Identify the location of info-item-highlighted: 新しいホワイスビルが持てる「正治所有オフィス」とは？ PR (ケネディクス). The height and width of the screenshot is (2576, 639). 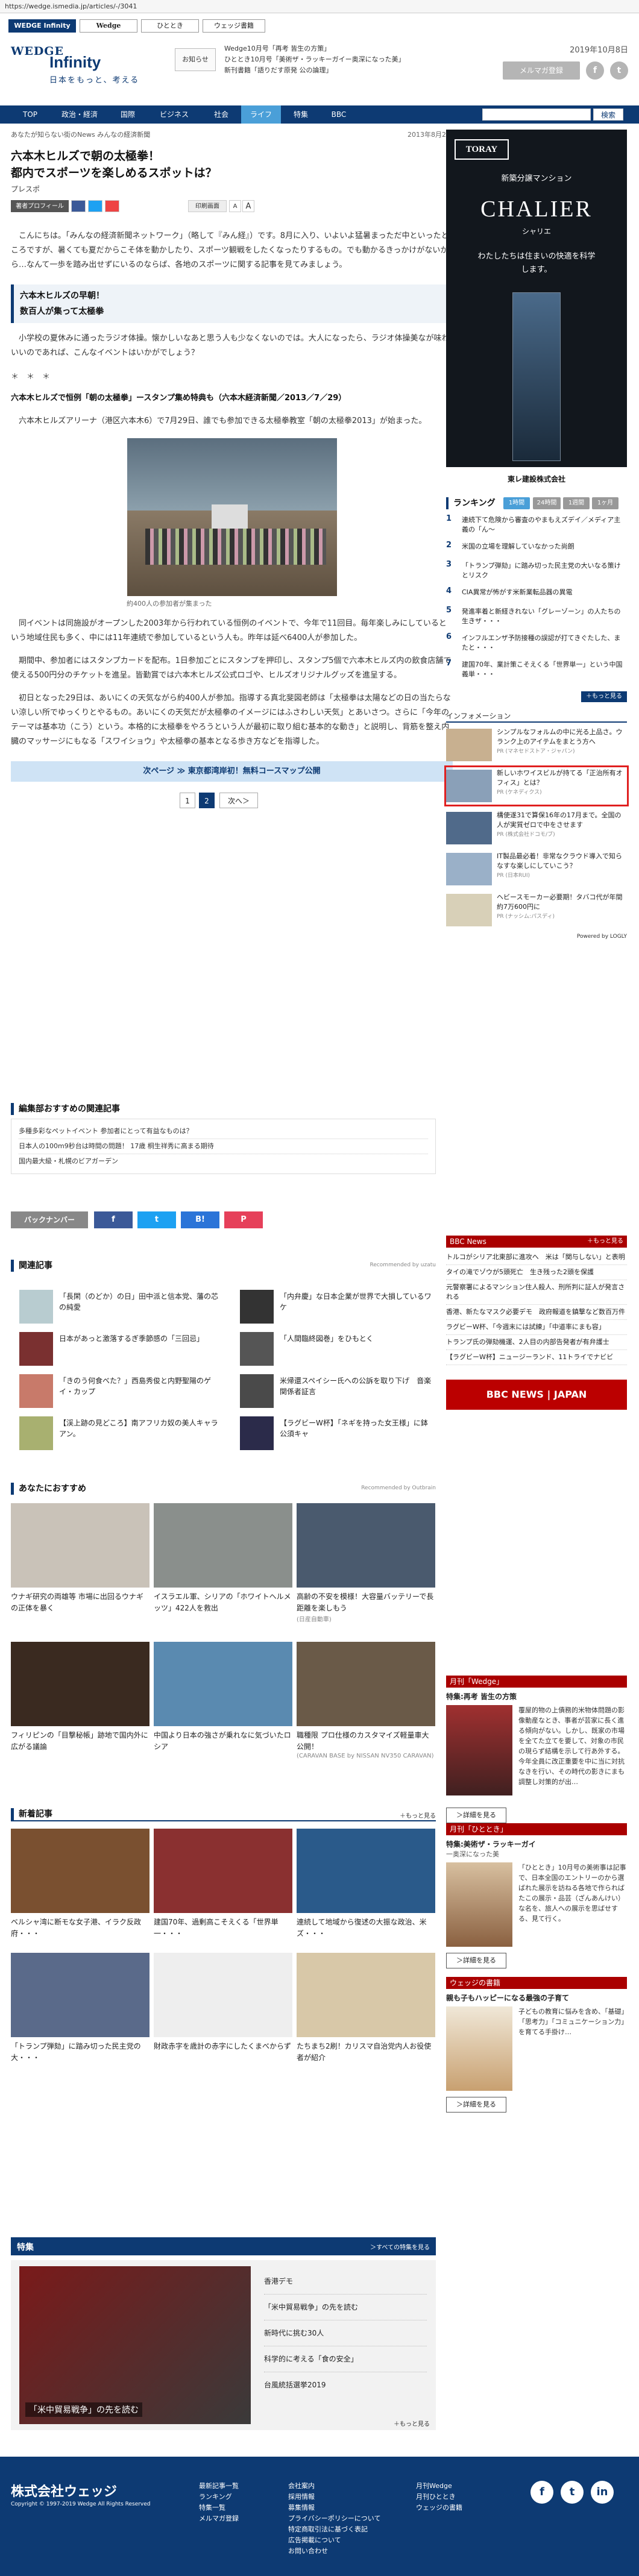
(536, 785).